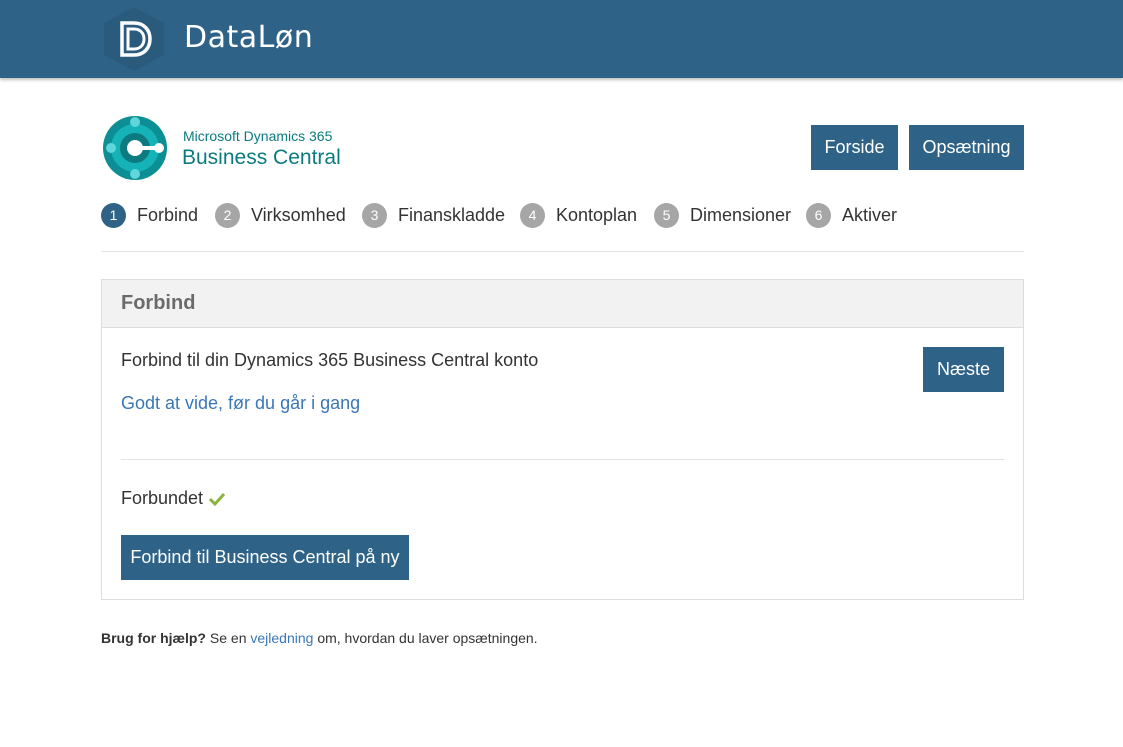 The image size is (1123, 747). What do you see at coordinates (281, 638) in the screenshot?
I see `guide-link: vejledning` at bounding box center [281, 638].